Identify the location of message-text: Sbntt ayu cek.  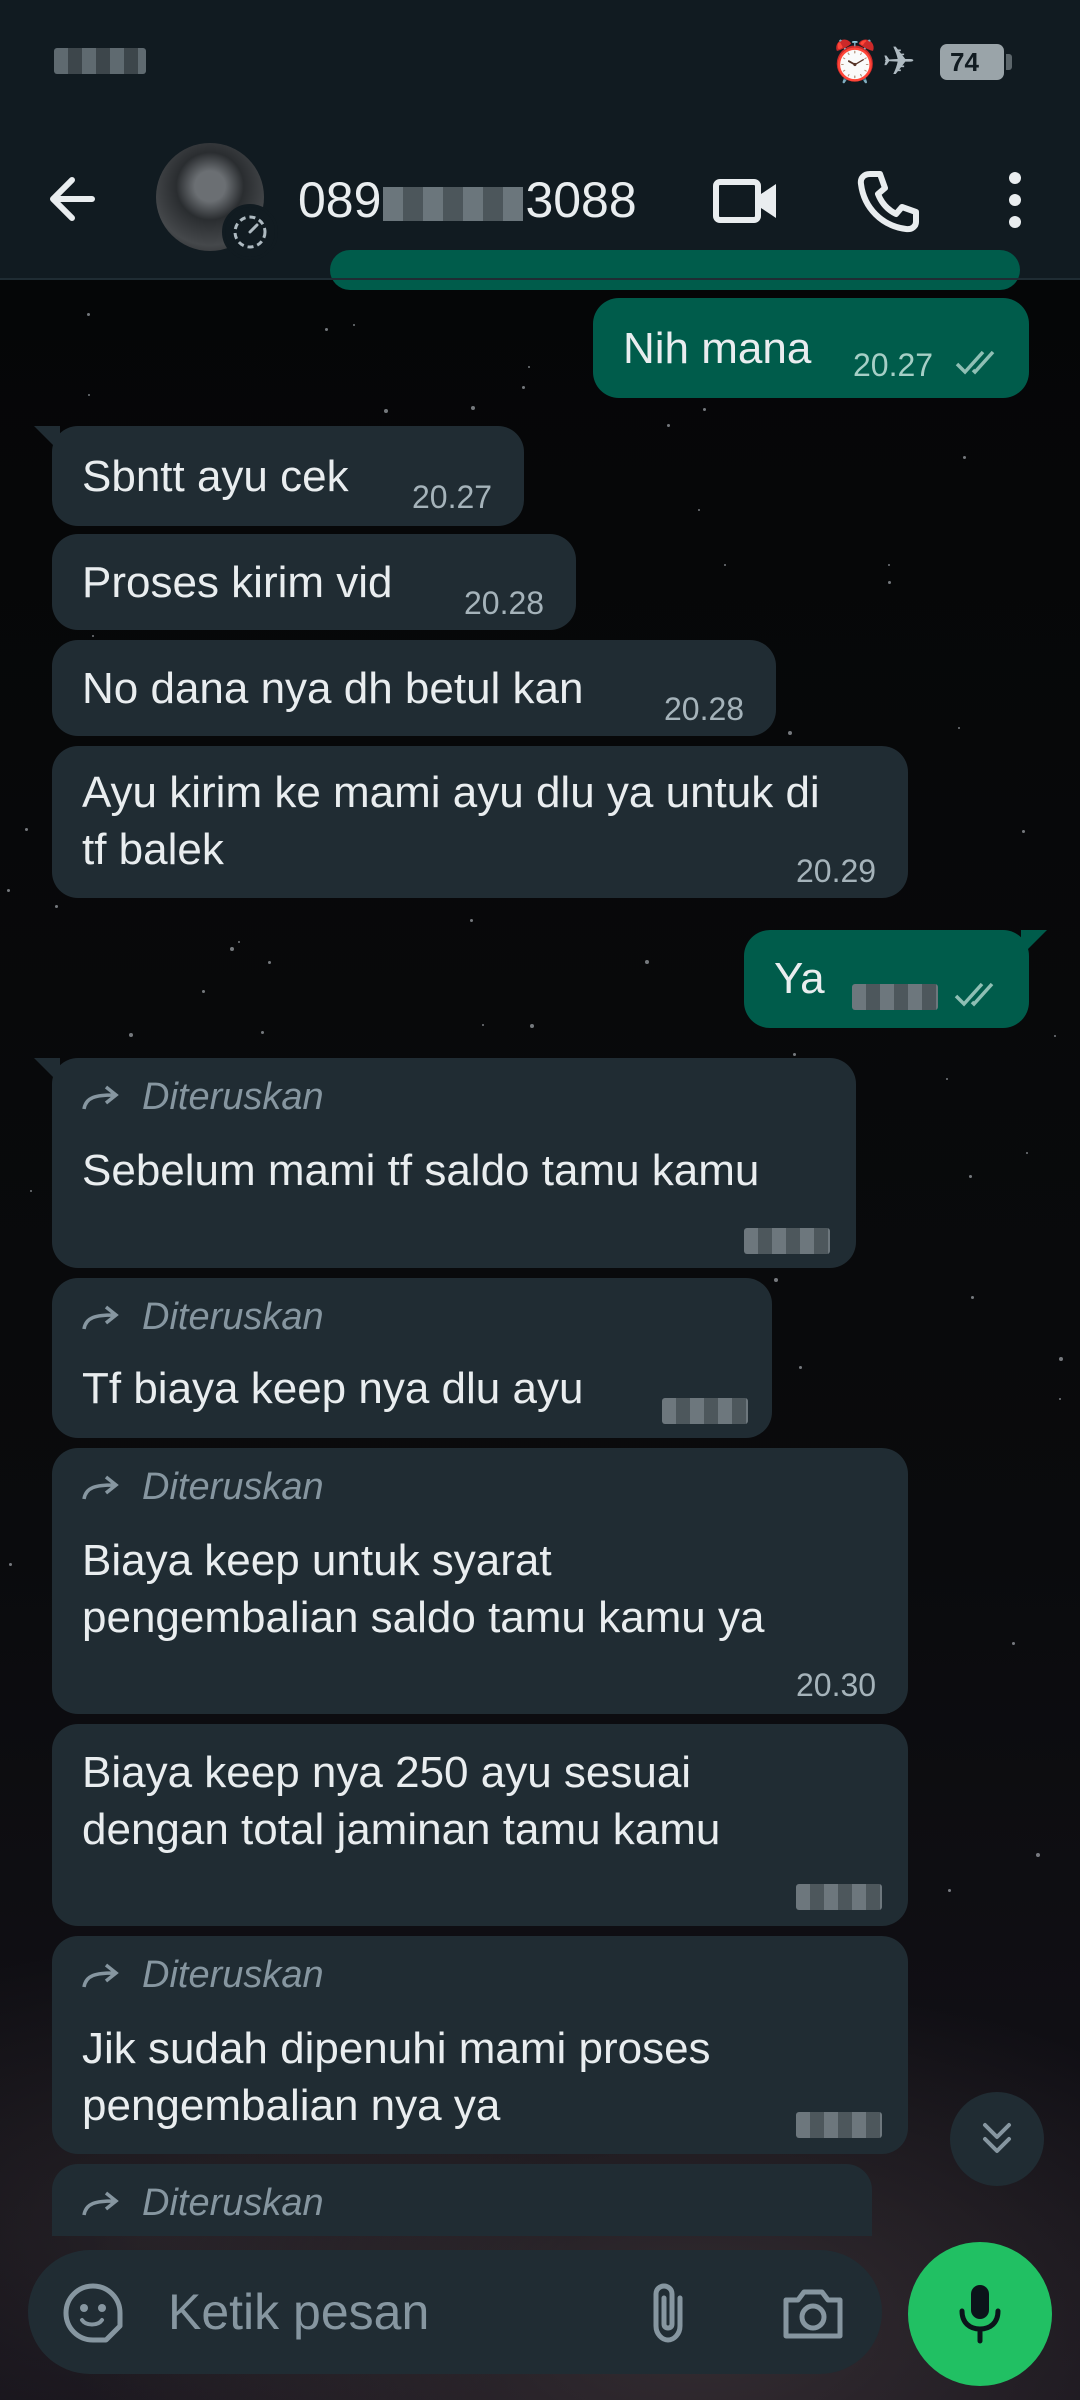
(215, 476).